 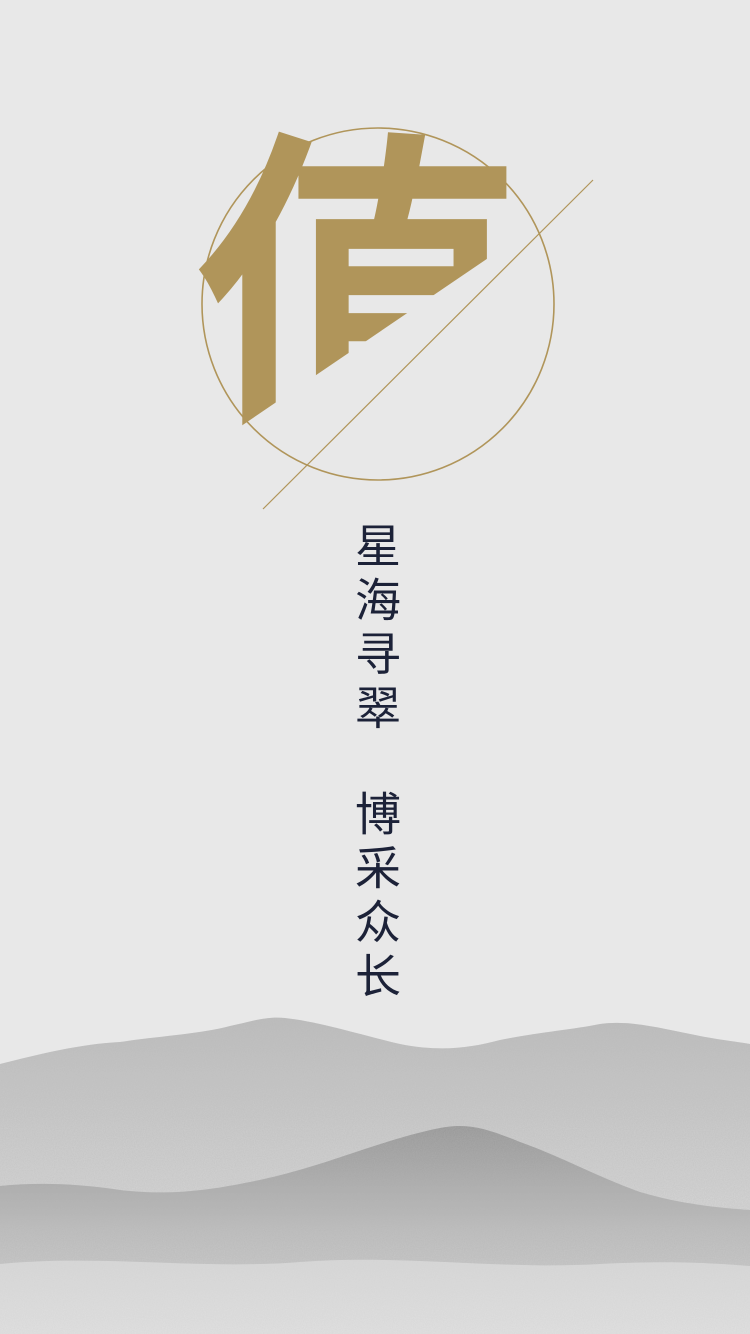 What do you see at coordinates (375, 764) in the screenshot?
I see `tagline: 星海寻翠 博采众长` at bounding box center [375, 764].